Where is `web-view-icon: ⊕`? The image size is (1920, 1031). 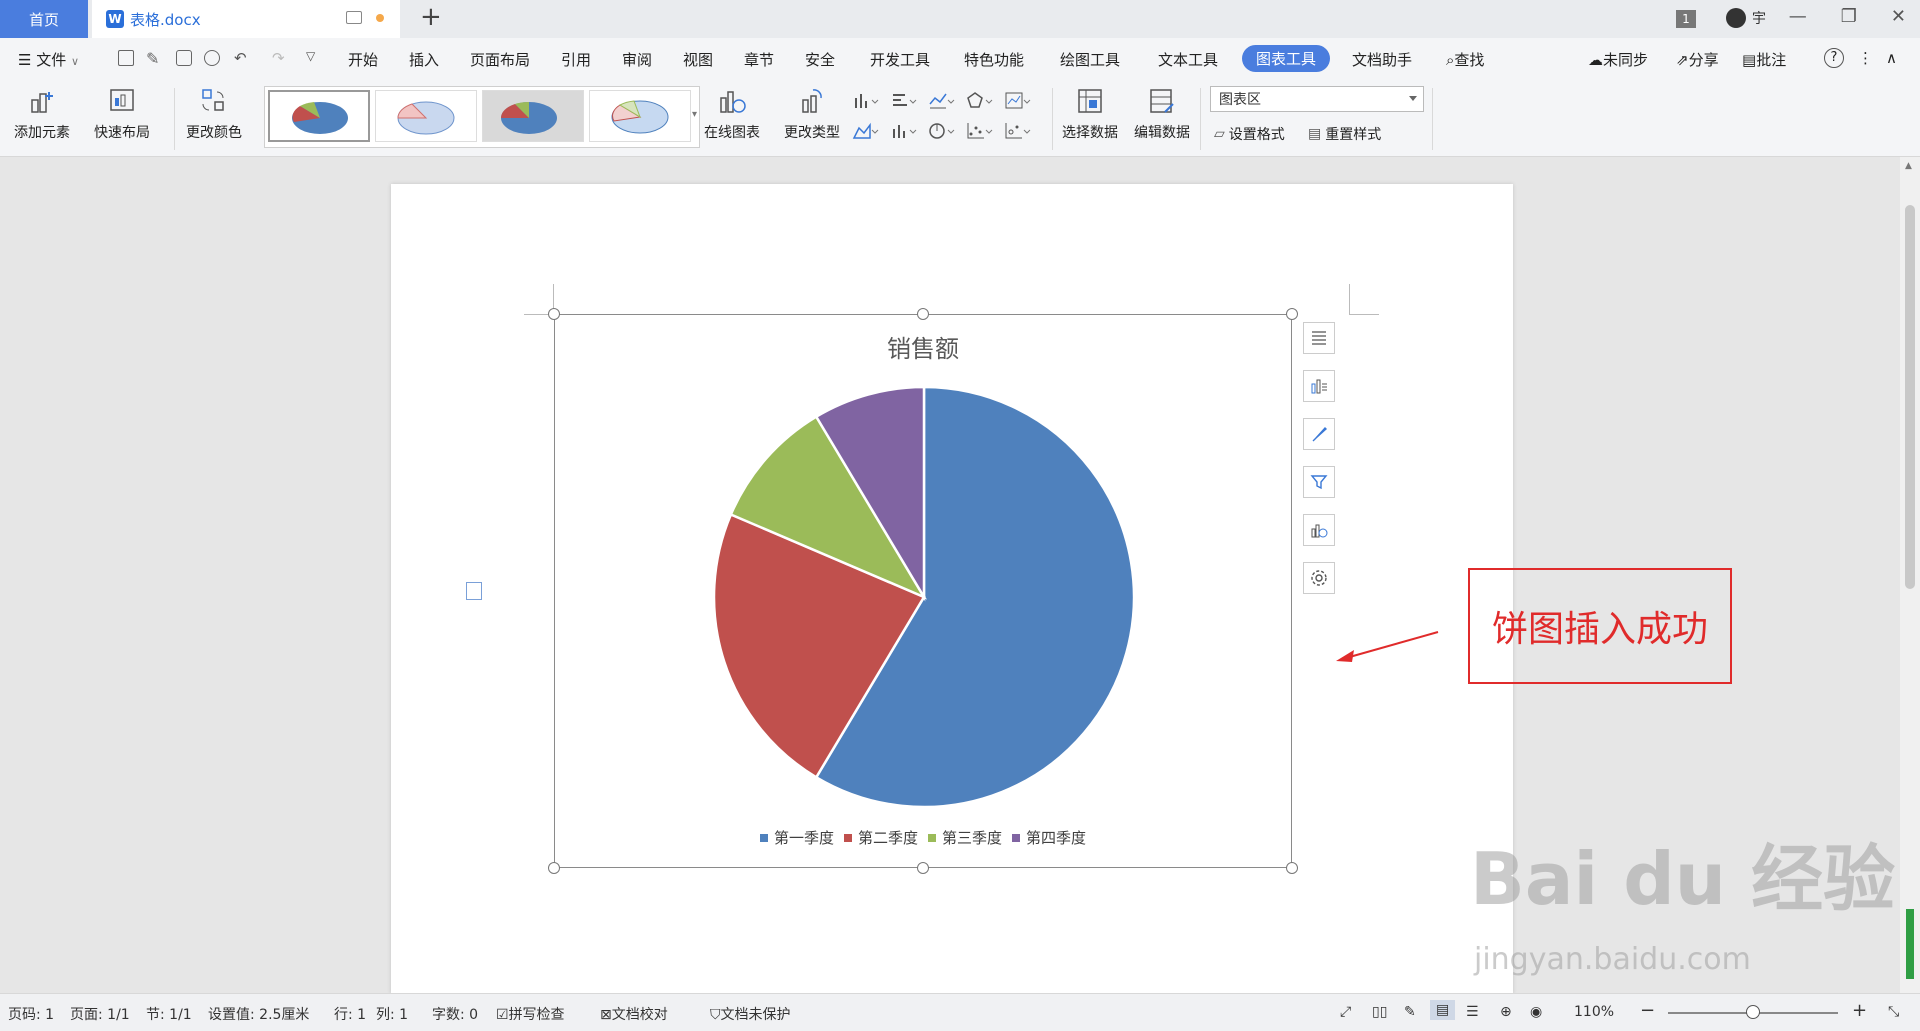 web-view-icon: ⊕ is located at coordinates (1506, 1012).